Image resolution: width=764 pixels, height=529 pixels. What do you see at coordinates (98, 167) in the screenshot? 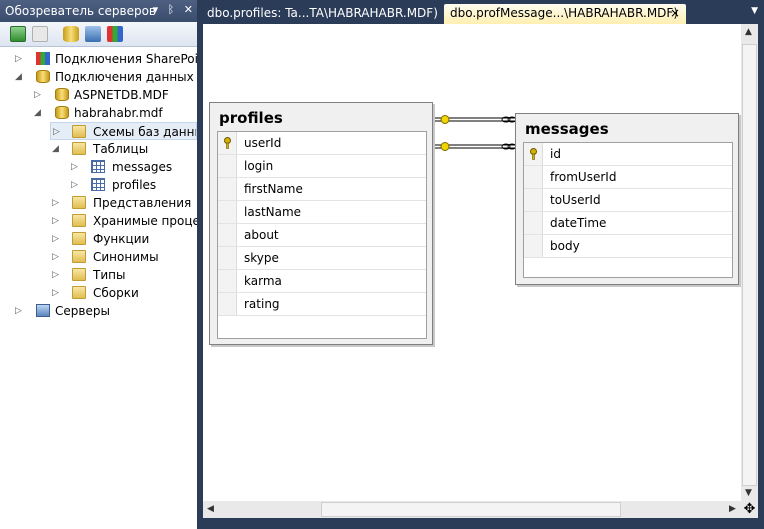
I see `tree-item-table-messages: ▷ messages` at bounding box center [98, 167].